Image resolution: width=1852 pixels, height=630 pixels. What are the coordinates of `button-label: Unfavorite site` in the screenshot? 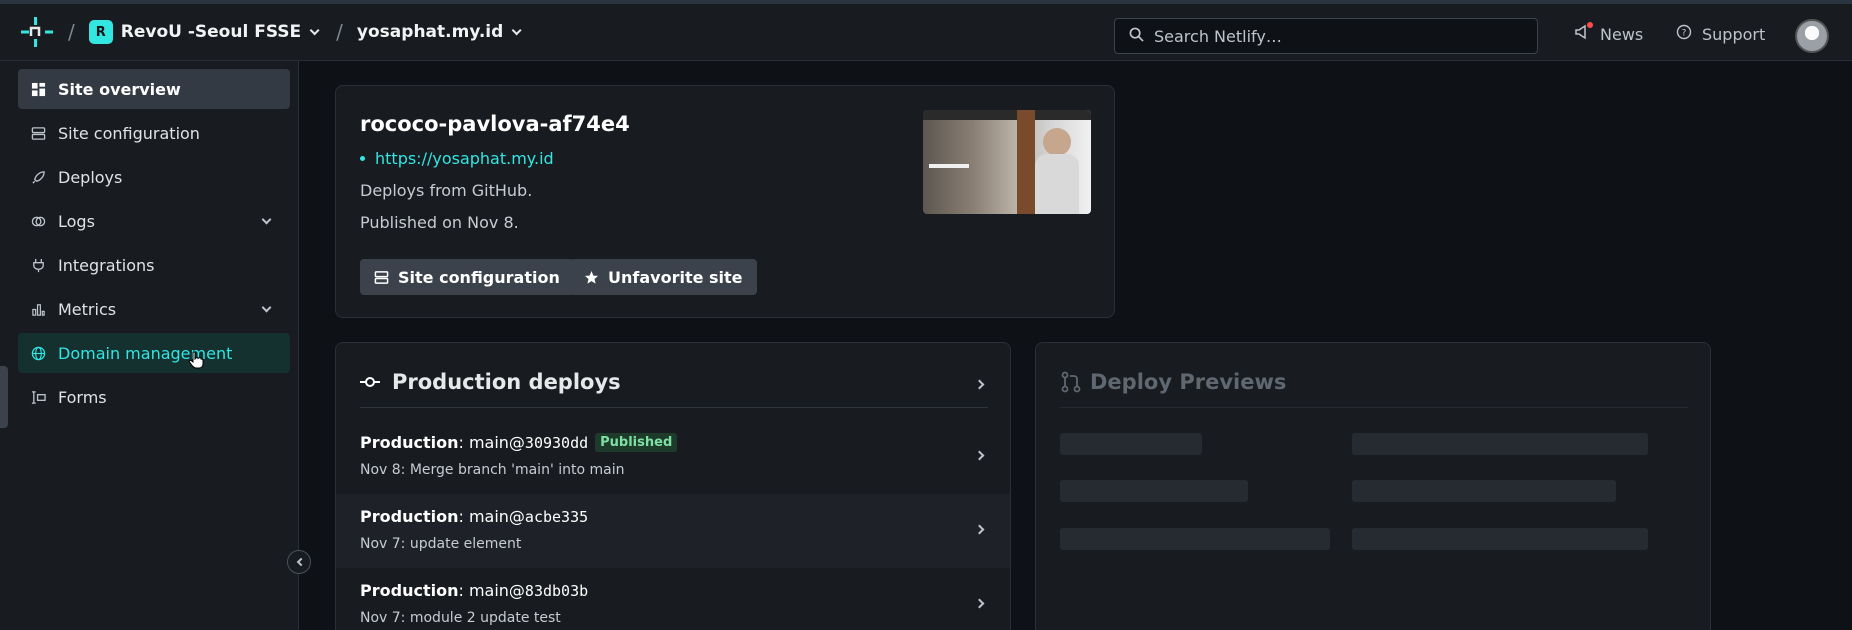 It's located at (675, 277).